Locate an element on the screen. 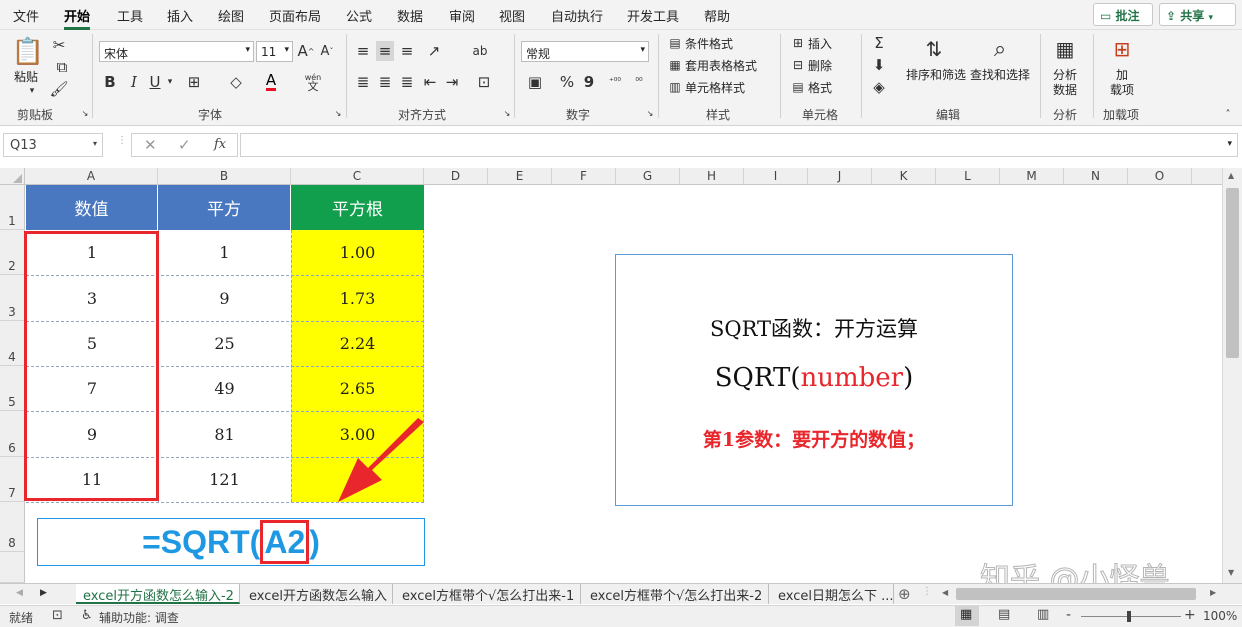 The width and height of the screenshot is (1242, 627). zoom-out-button: - is located at coordinates (1068, 615).